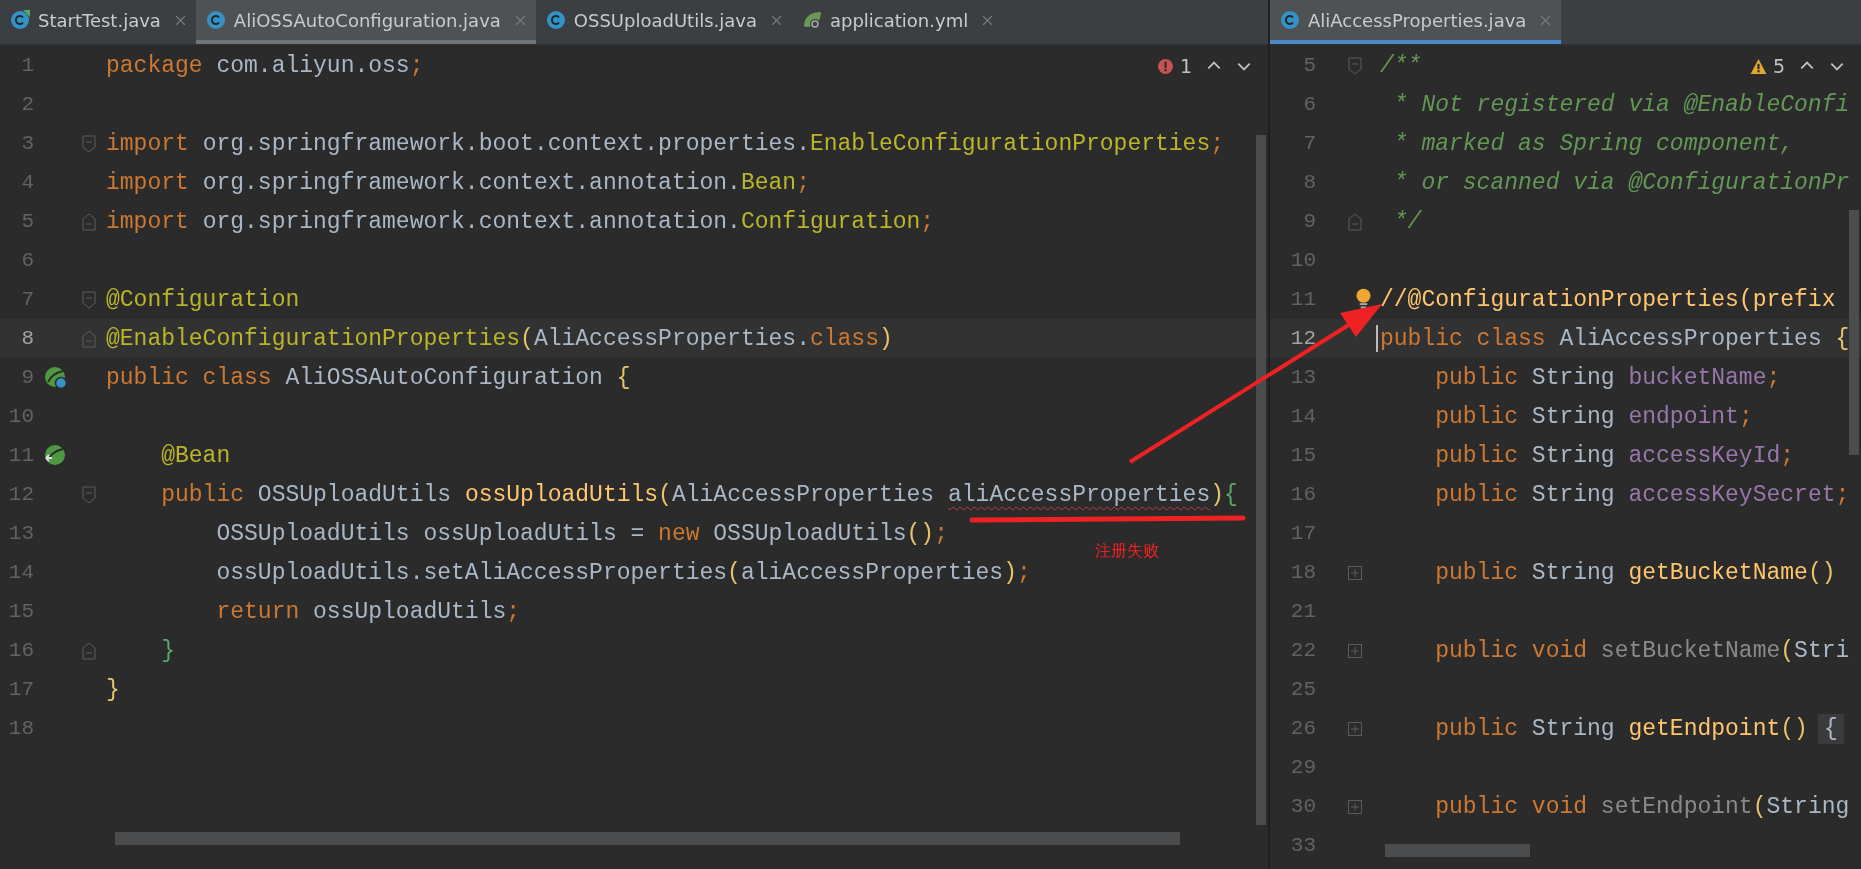 The height and width of the screenshot is (869, 1861). I want to click on code-line: import org.springframework.boot.context.properties.EnableConfigurationProperties;, so click(665, 143).